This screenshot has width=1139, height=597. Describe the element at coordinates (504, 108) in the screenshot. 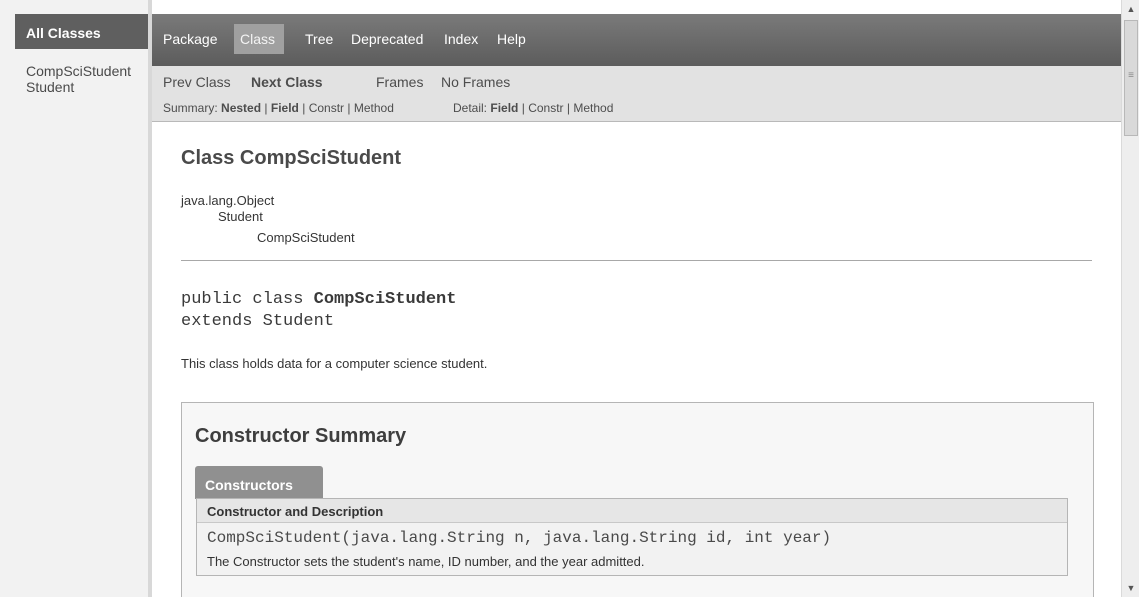

I see `detail-field-link: Field` at that location.